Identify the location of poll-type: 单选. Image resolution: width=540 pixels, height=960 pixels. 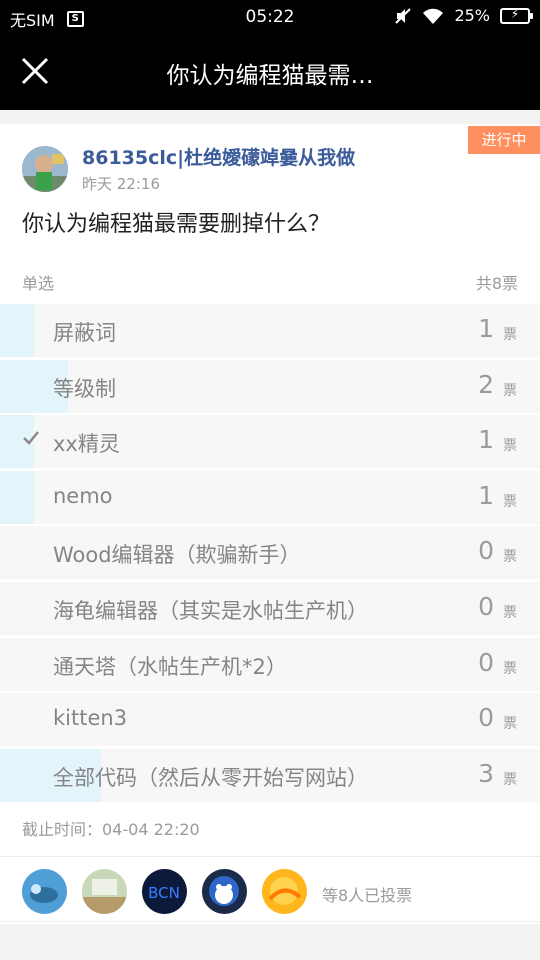
(38, 283).